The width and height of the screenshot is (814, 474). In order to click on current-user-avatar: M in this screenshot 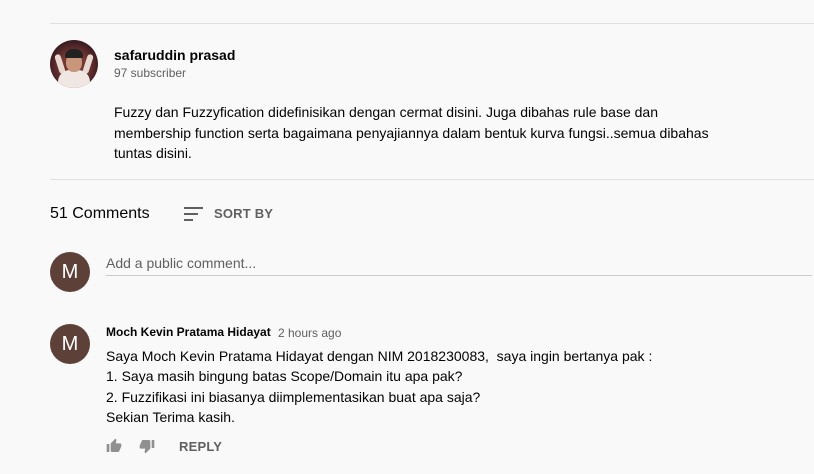, I will do `click(70, 272)`.